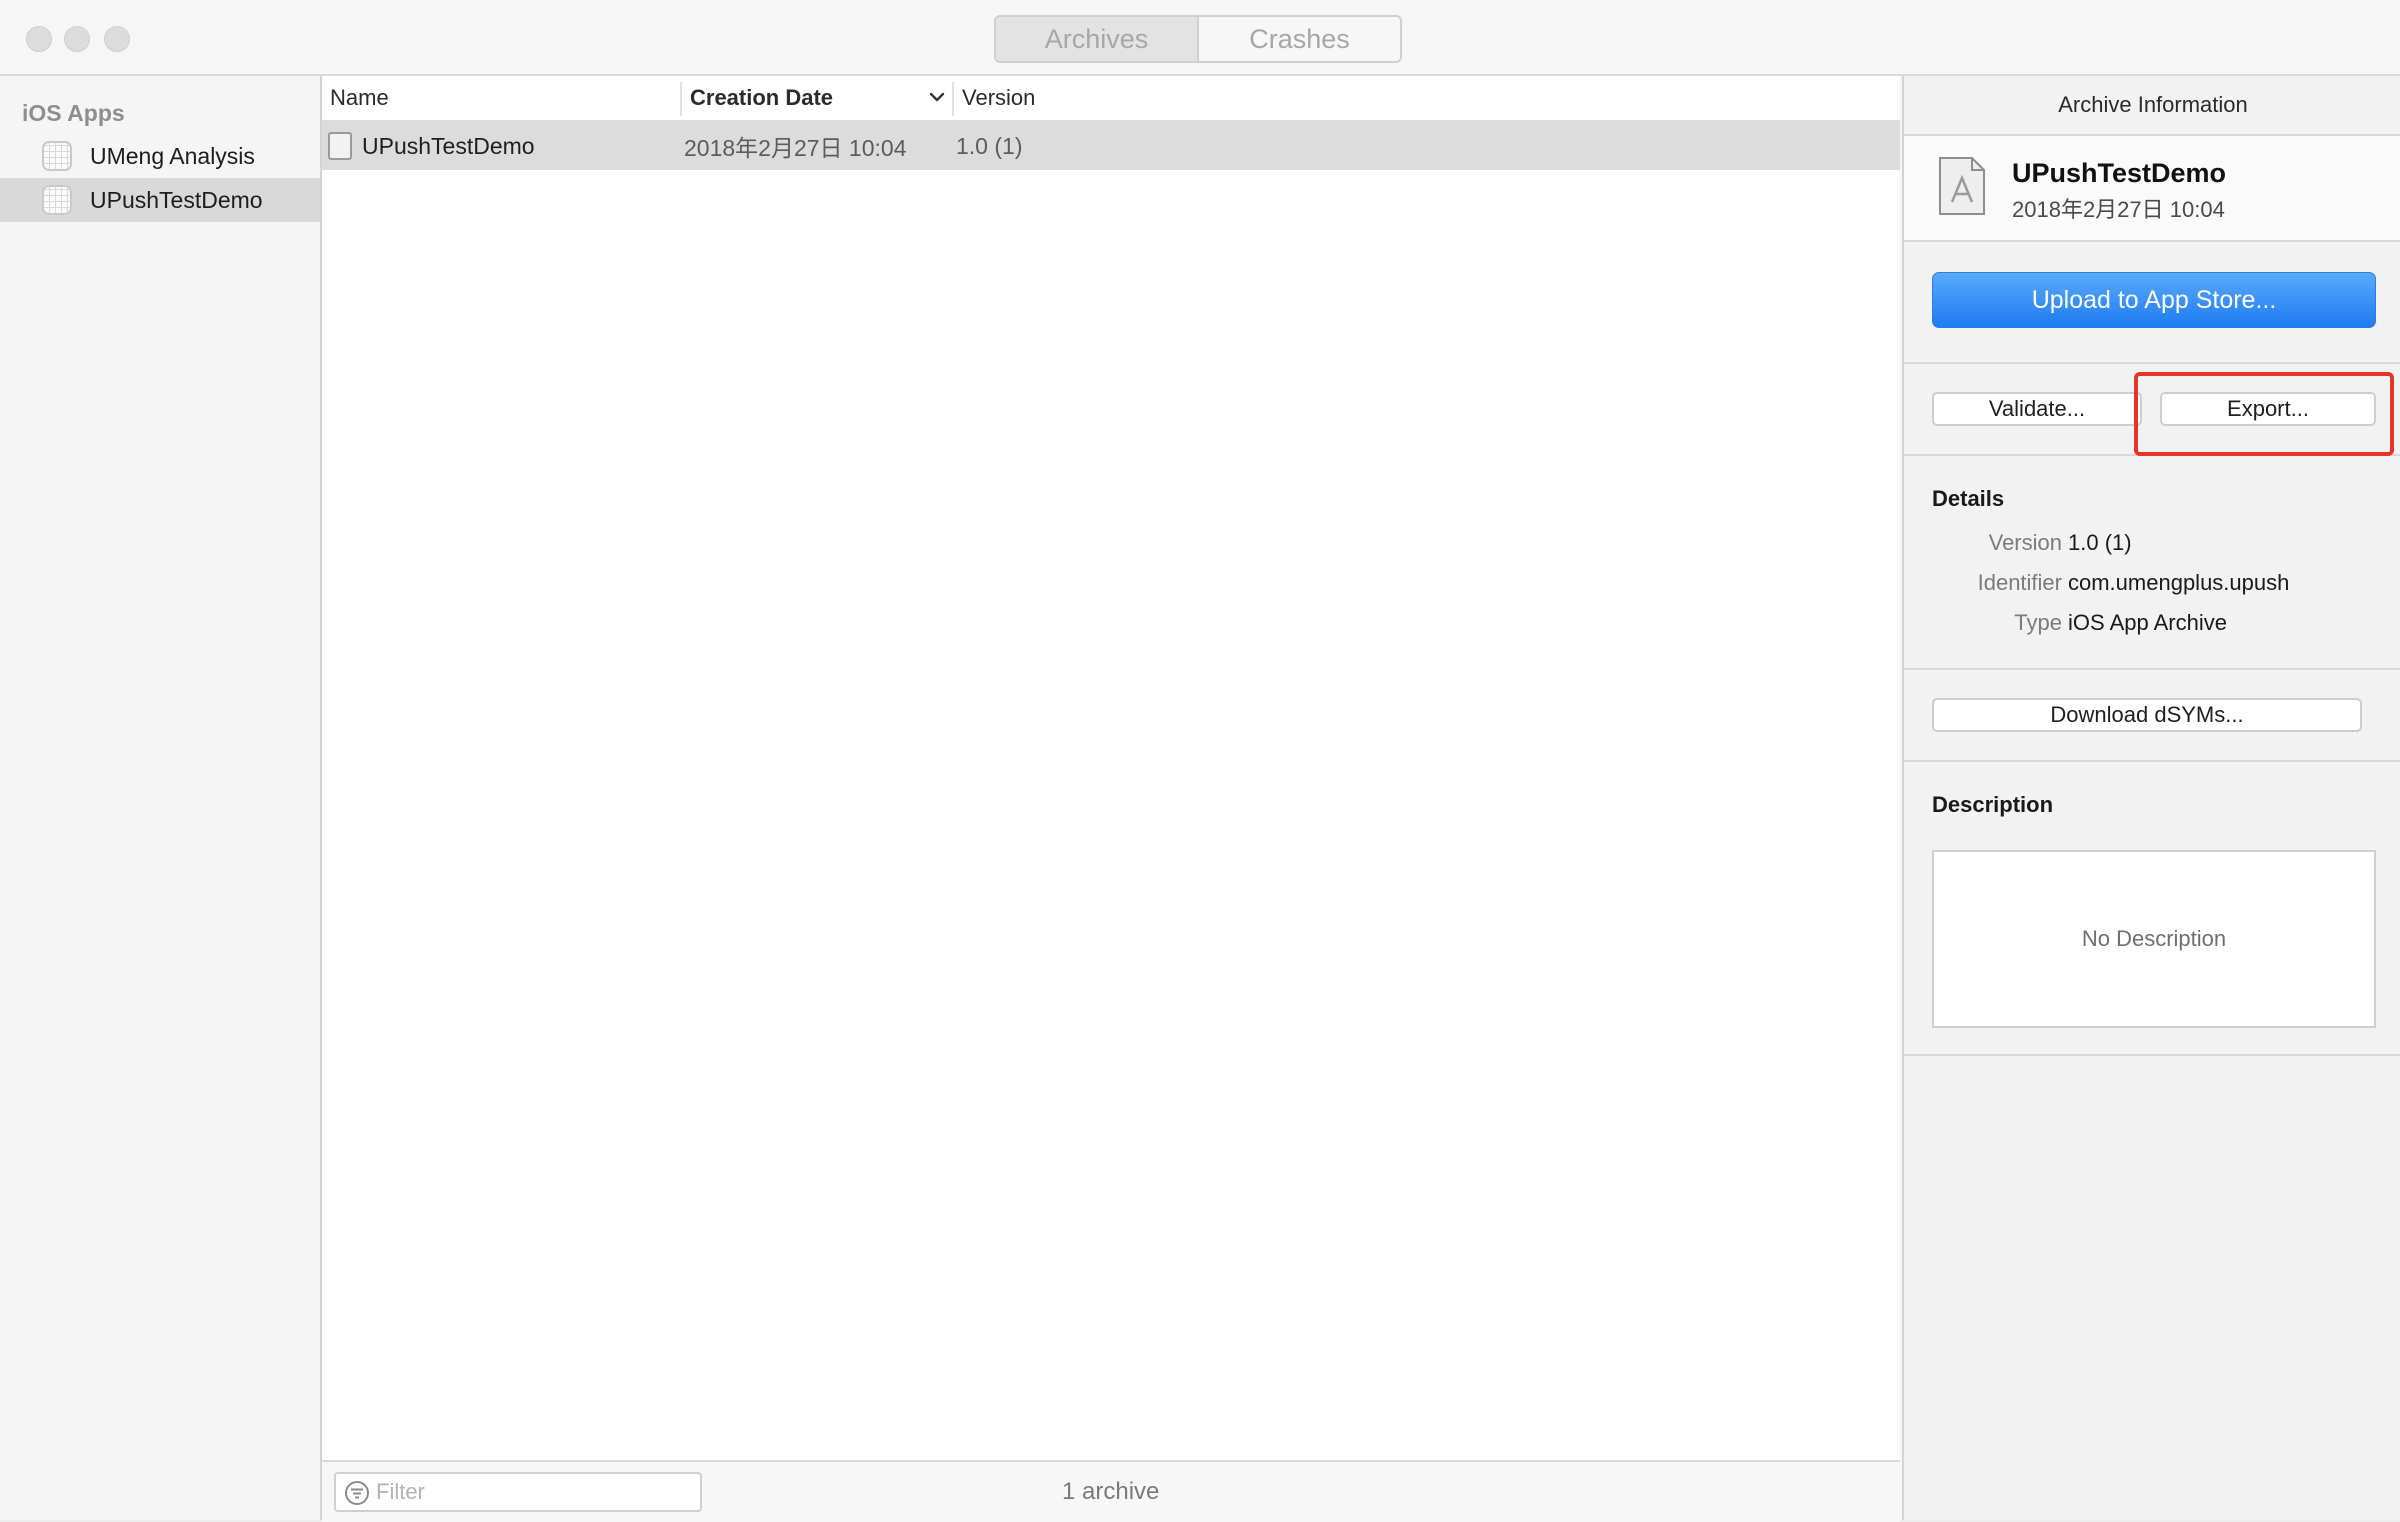 This screenshot has width=2400, height=1522. I want to click on archive-name: UPushTestDemo, so click(2119, 173).